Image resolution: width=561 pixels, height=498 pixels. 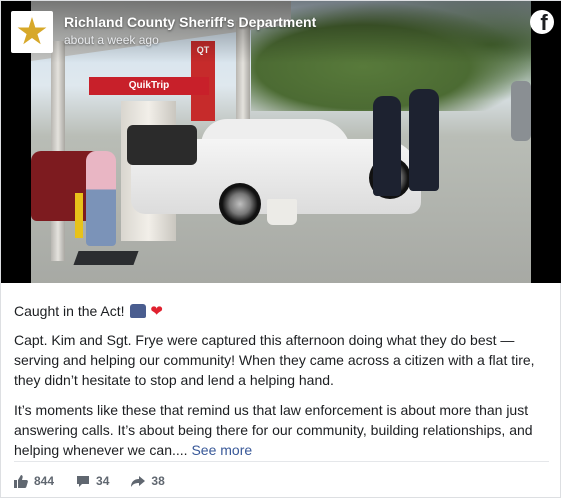 What do you see at coordinates (542, 22) in the screenshot?
I see `facebook-icon: f` at bounding box center [542, 22].